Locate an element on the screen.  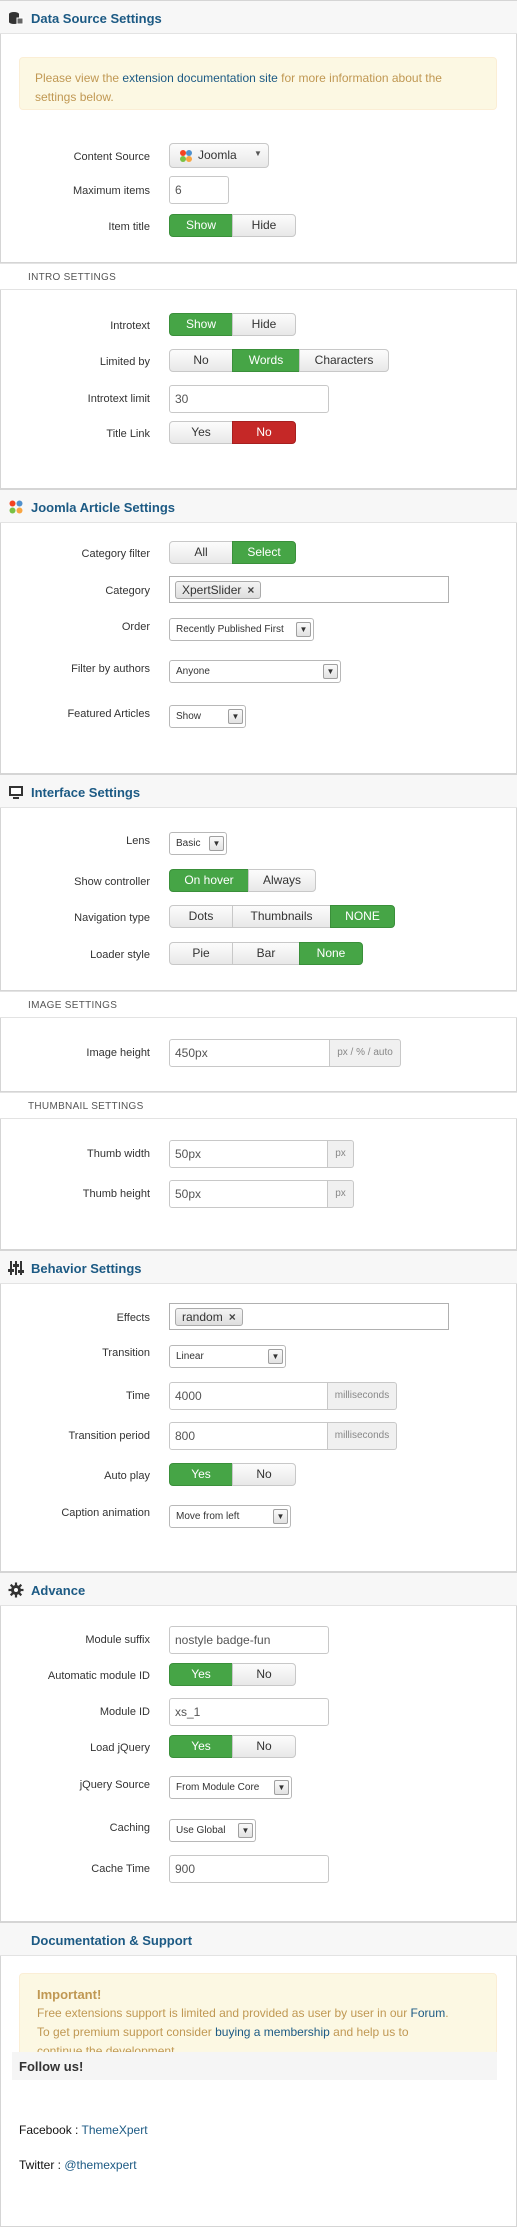
max-items-input: 6 is located at coordinates (199, 190).